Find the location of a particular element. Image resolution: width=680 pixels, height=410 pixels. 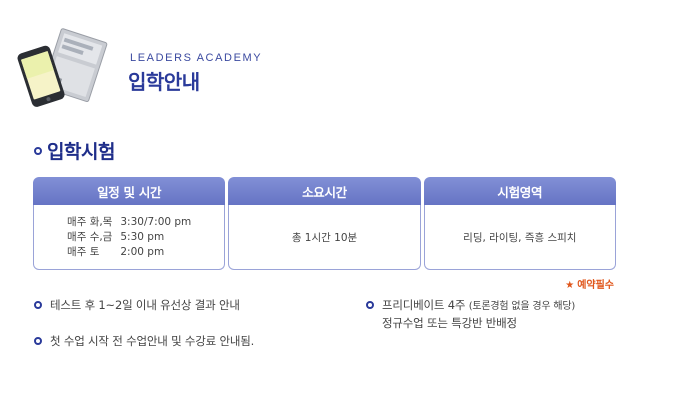

column-header-duration: 소요시간 is located at coordinates (324, 191).